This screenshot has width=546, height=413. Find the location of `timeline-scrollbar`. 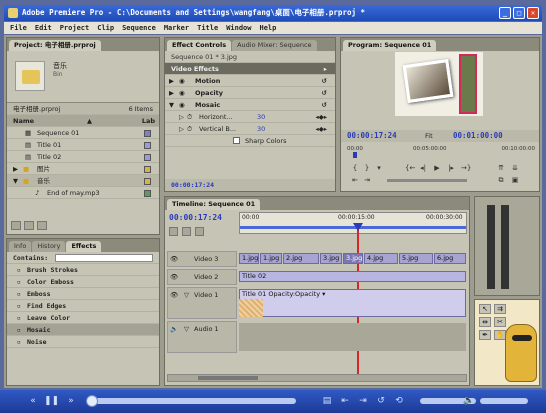

timeline-scrollbar is located at coordinates (317, 378).